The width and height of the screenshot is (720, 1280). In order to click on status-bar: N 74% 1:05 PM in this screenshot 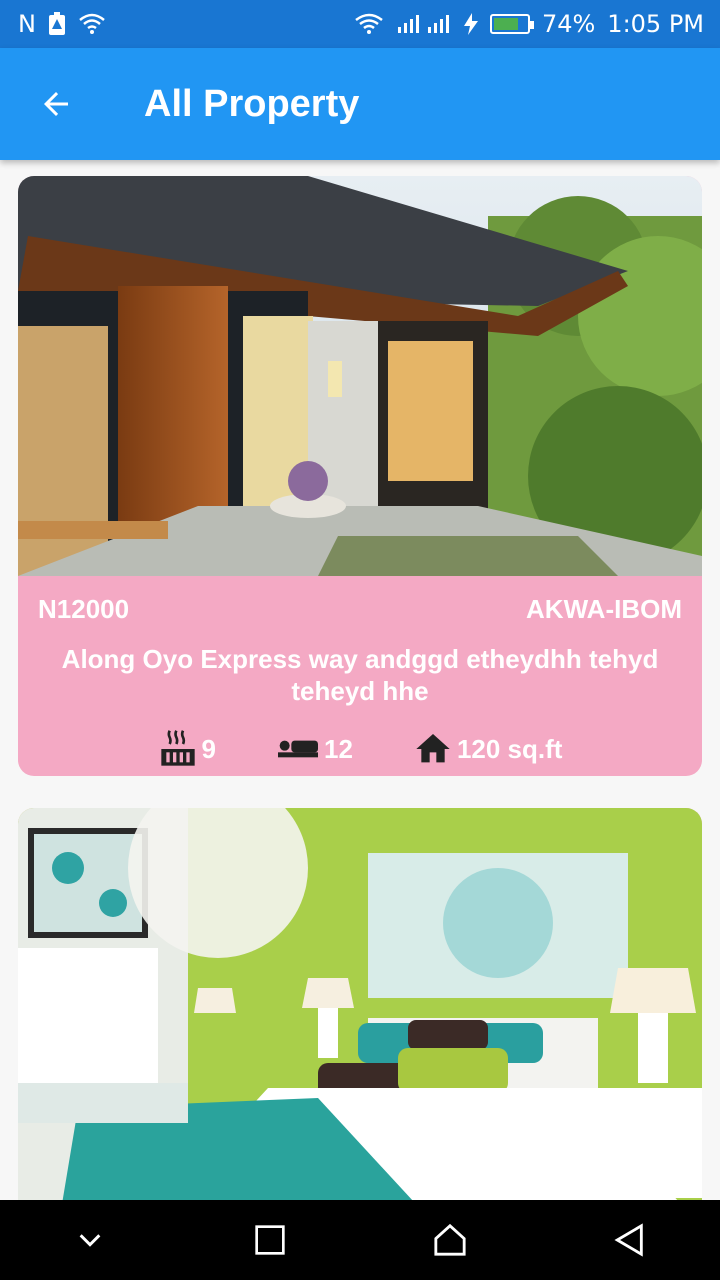, I will do `click(360, 24)`.